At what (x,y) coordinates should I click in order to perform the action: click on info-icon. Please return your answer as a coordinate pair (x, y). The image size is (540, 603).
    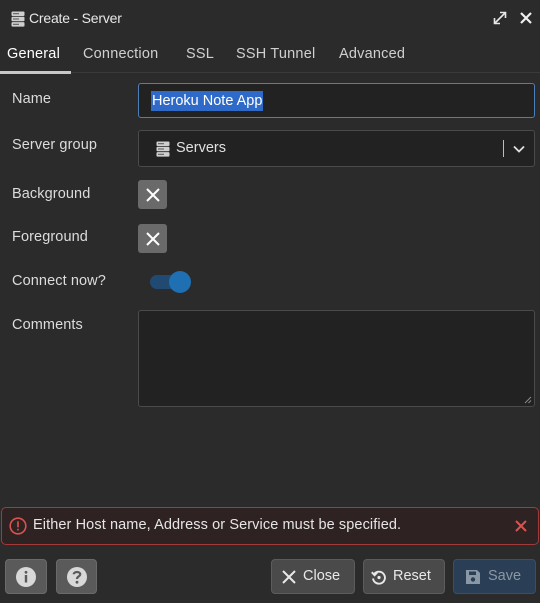
    Looking at the image, I should click on (26, 576).